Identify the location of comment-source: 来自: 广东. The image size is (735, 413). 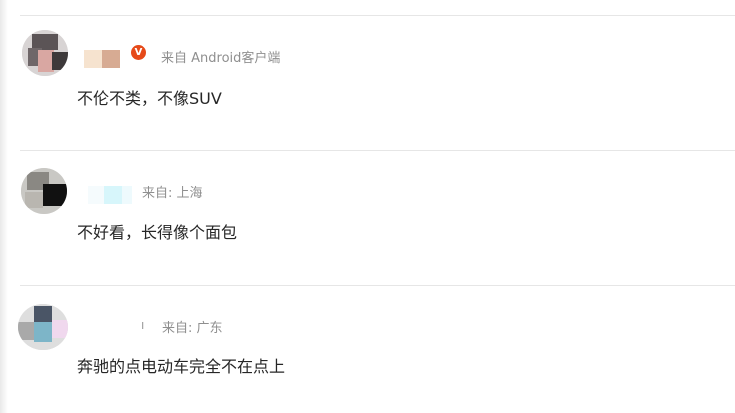
(192, 328).